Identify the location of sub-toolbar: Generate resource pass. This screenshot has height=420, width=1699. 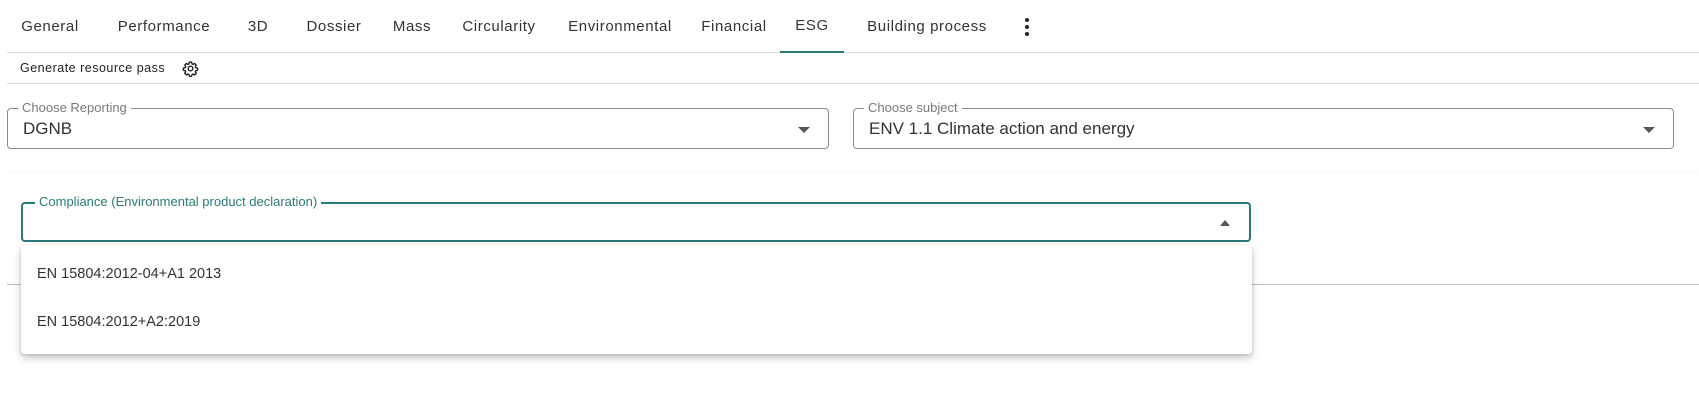
(853, 69).